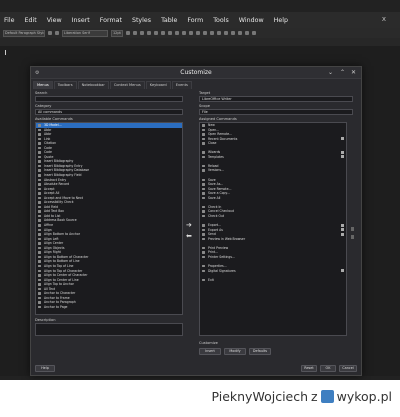 This screenshot has height=417, width=400. I want to click on superscript-icon, so click(156, 33).